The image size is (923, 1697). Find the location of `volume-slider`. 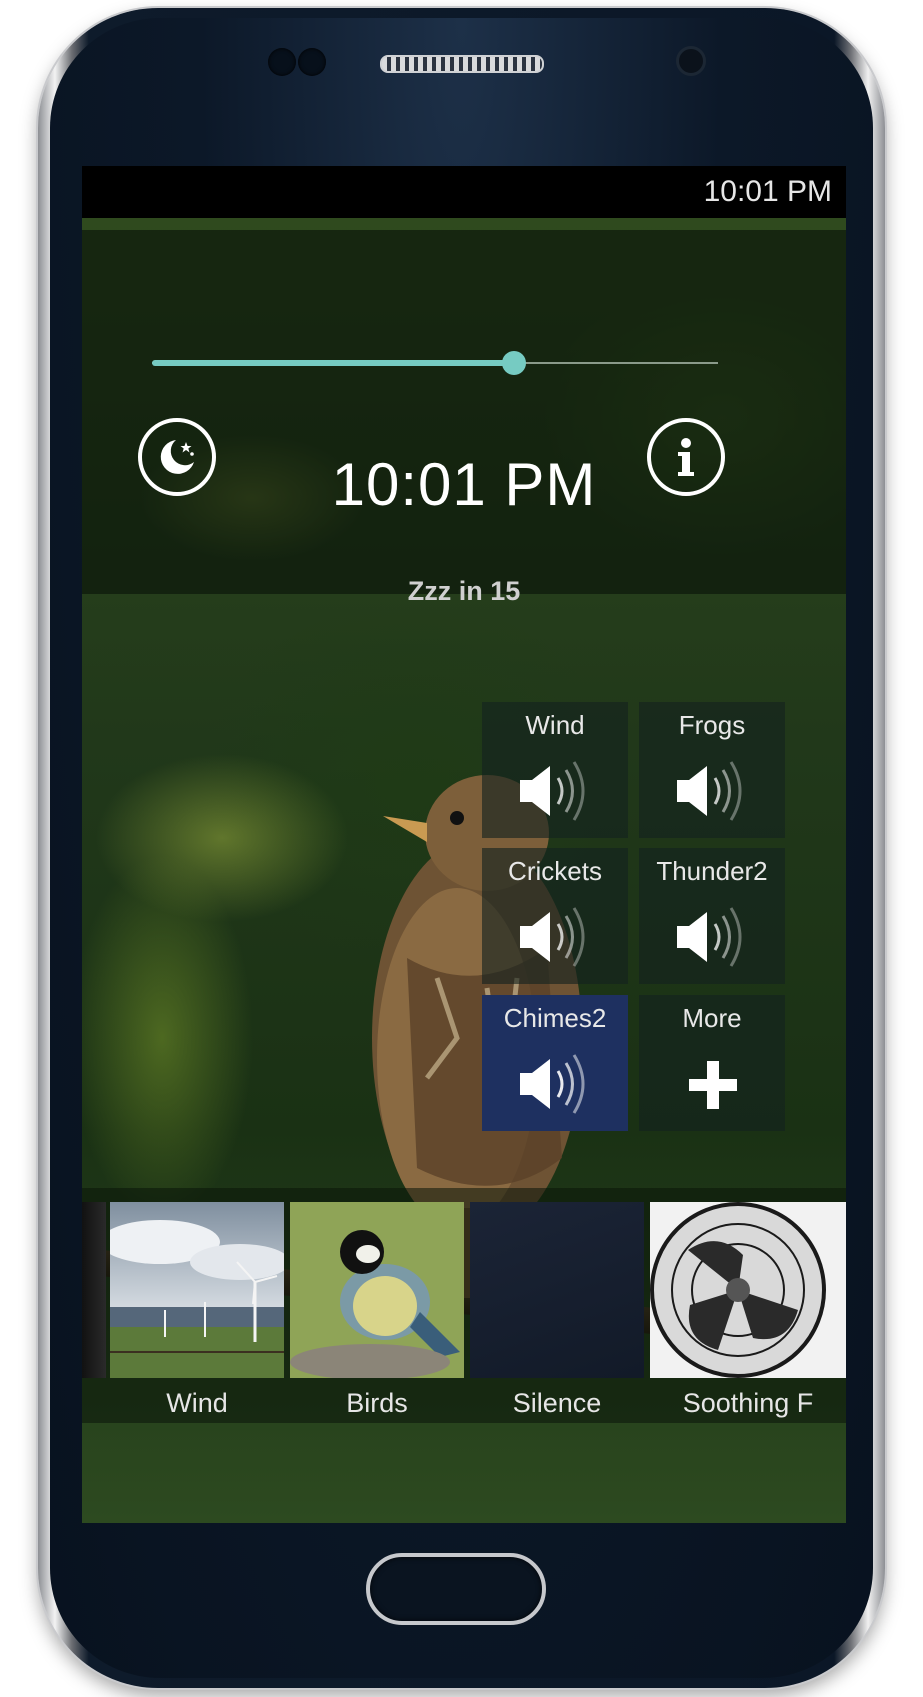

volume-slider is located at coordinates (435, 363).